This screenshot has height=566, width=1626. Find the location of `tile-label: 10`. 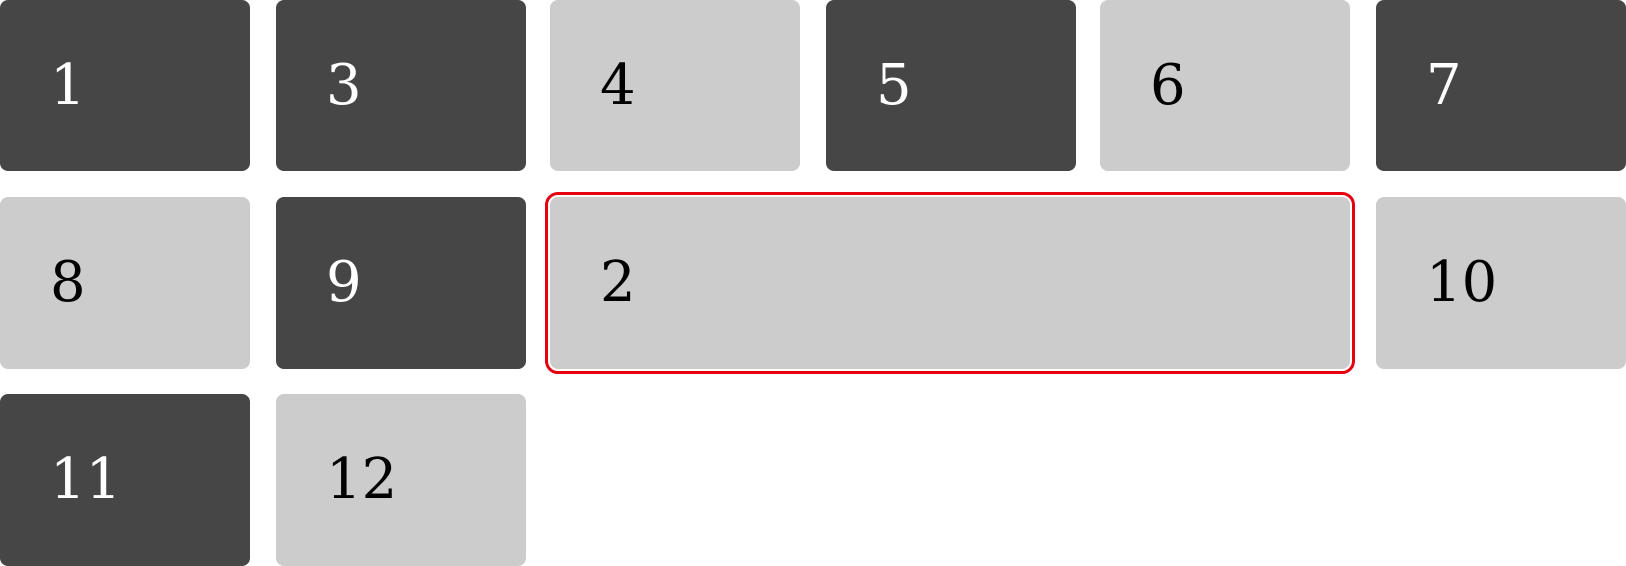

tile-label: 10 is located at coordinates (1462, 282).